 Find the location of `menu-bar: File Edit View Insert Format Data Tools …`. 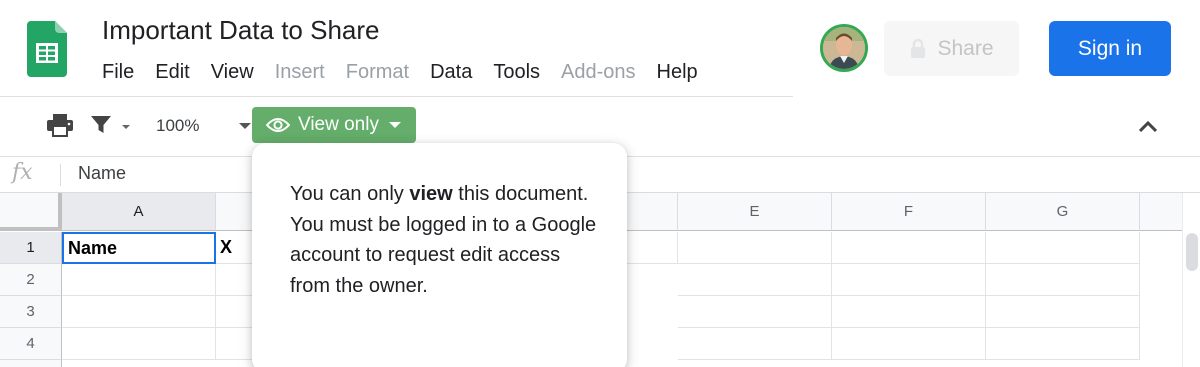

menu-bar: File Edit View Insert Format Data Tools … is located at coordinates (410, 72).